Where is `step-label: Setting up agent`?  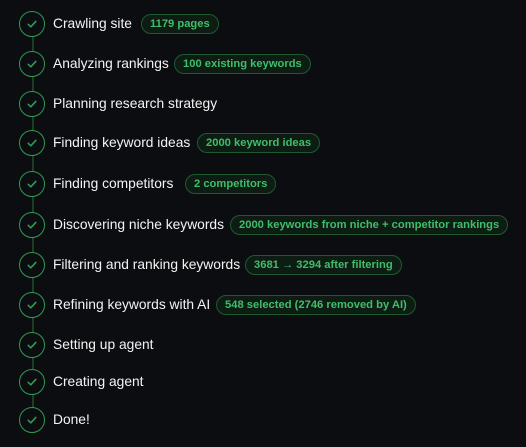
step-label: Setting up agent is located at coordinates (103, 344).